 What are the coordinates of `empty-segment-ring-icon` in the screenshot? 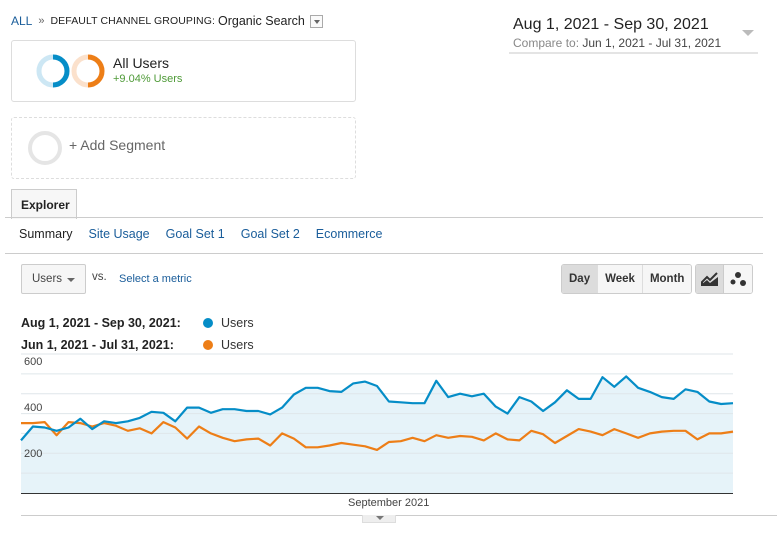 It's located at (45, 148).